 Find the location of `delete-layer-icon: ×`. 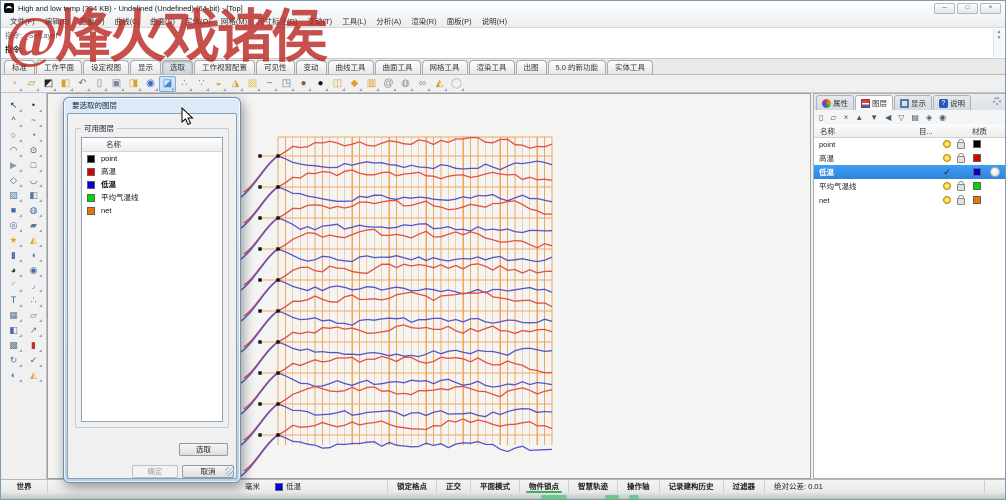

delete-layer-icon: × is located at coordinates (846, 117).